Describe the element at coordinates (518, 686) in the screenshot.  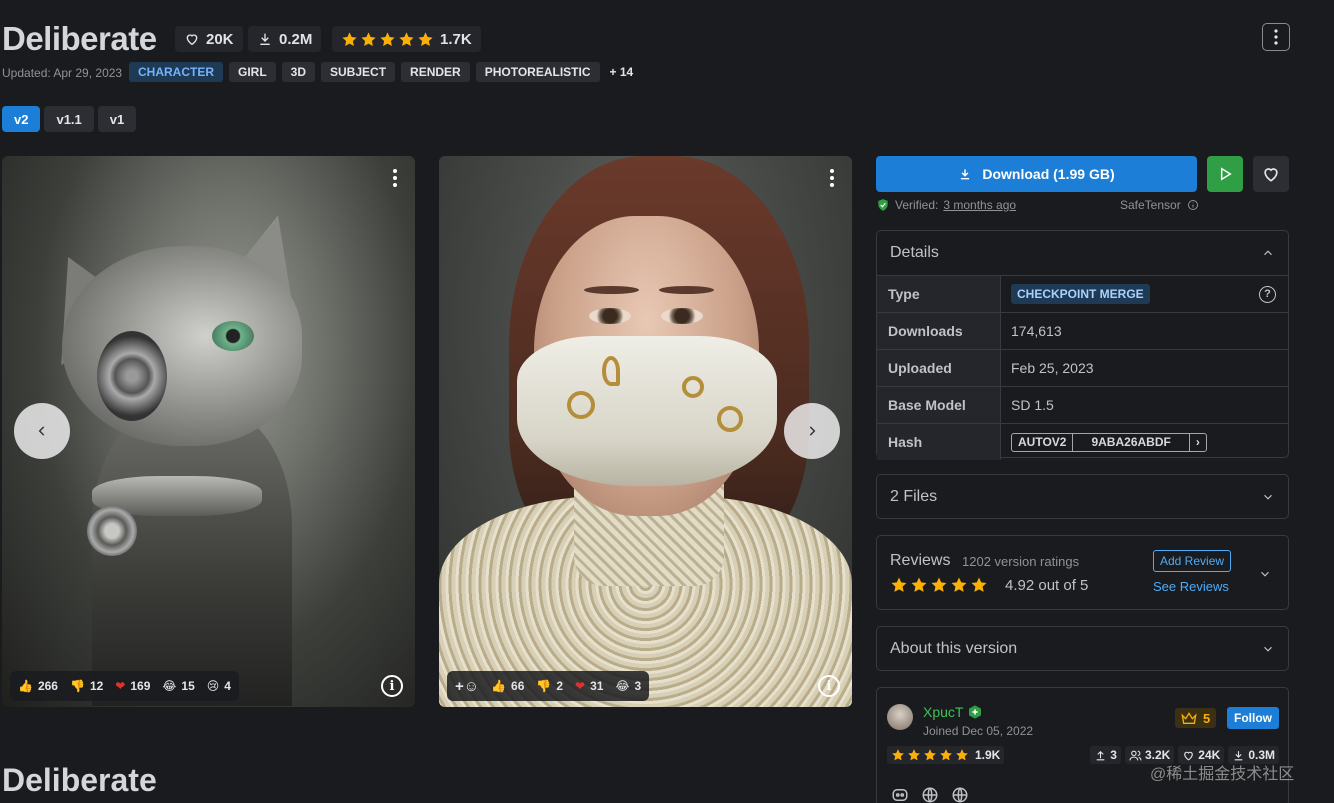
I see `reaction-count: 66` at that location.